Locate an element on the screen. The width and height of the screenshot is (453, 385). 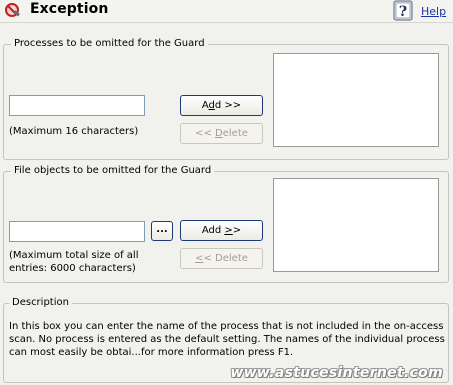
help-link: Help is located at coordinates (433, 11).